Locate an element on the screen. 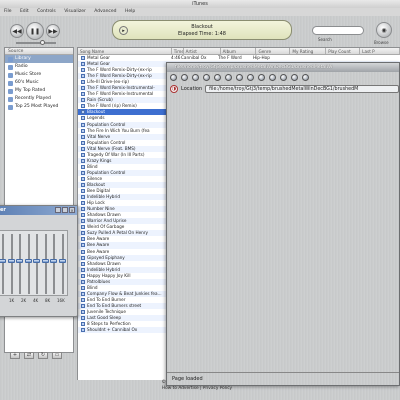 The image size is (400, 400). pause-button: ❚❚ is located at coordinates (35, 31).